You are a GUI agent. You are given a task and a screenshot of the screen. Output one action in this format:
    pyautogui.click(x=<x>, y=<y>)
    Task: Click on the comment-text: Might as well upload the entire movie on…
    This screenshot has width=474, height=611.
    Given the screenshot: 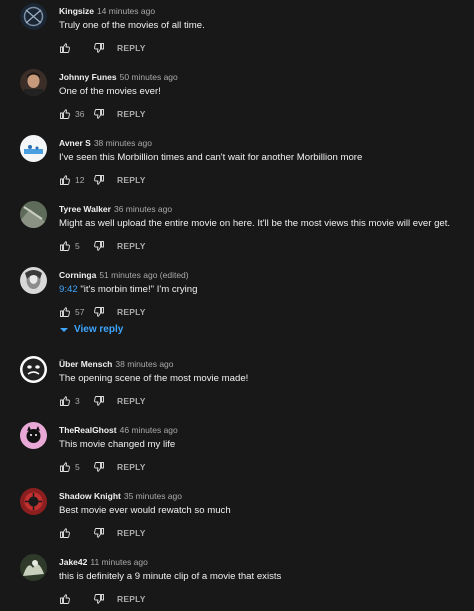 What is the action you would take?
    pyautogui.click(x=255, y=223)
    